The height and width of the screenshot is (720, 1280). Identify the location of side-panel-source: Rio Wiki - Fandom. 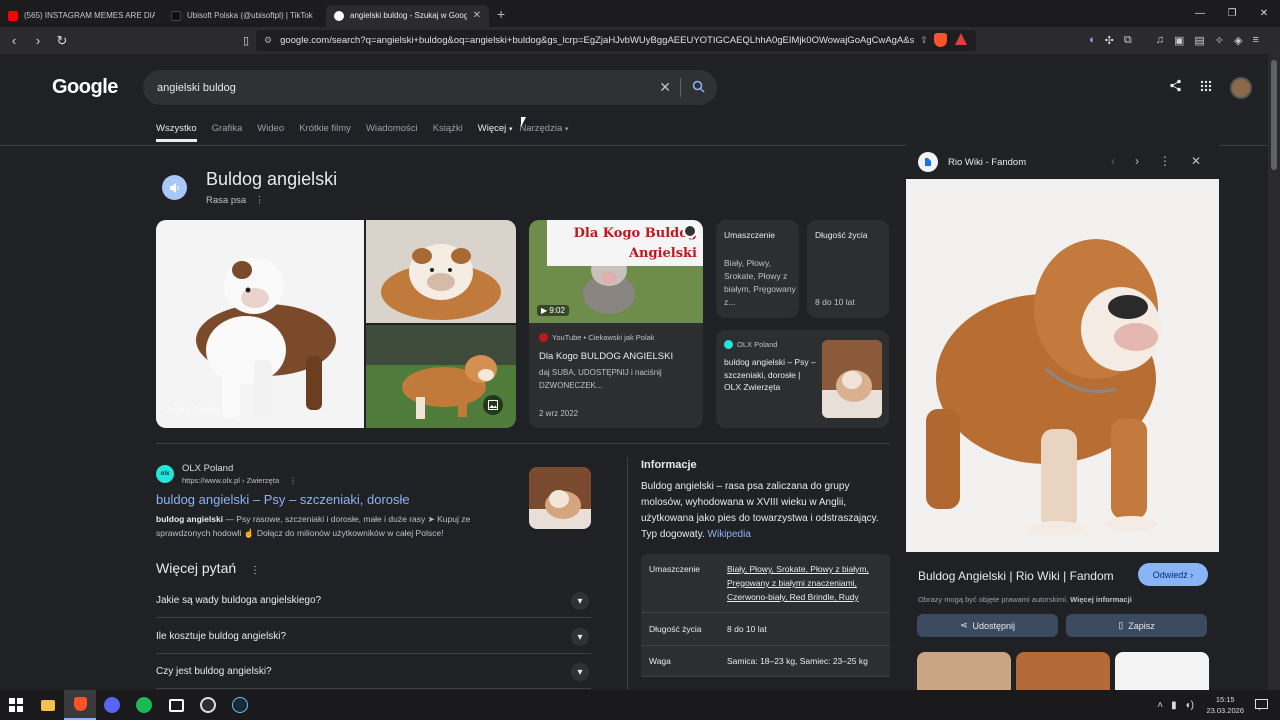
(972, 162).